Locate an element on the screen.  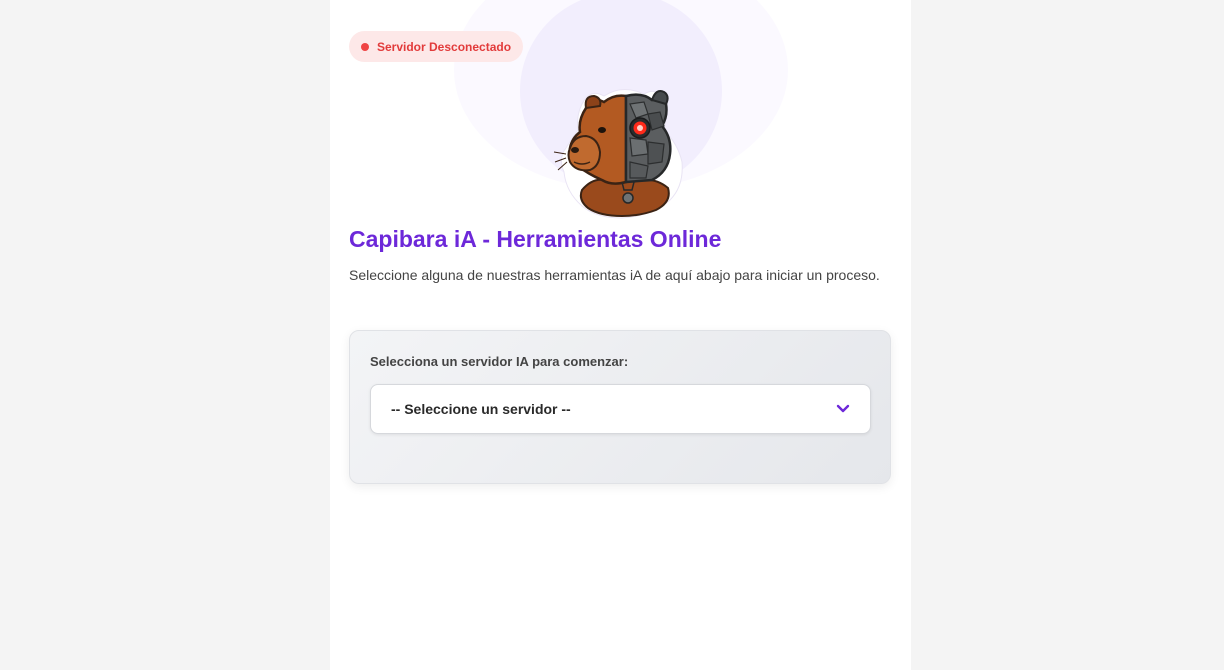
server-select-label: Selecciona un servidor IA para comenzar: is located at coordinates (499, 361).